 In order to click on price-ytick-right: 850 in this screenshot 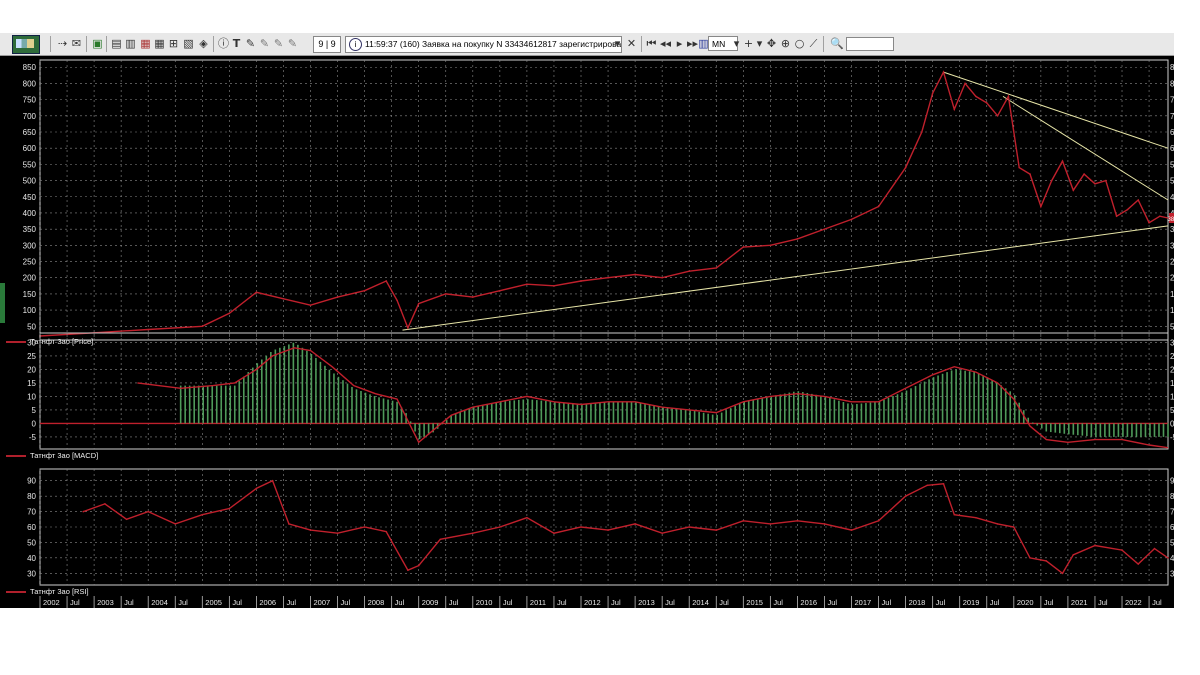, I will do `click(1172, 67)`.